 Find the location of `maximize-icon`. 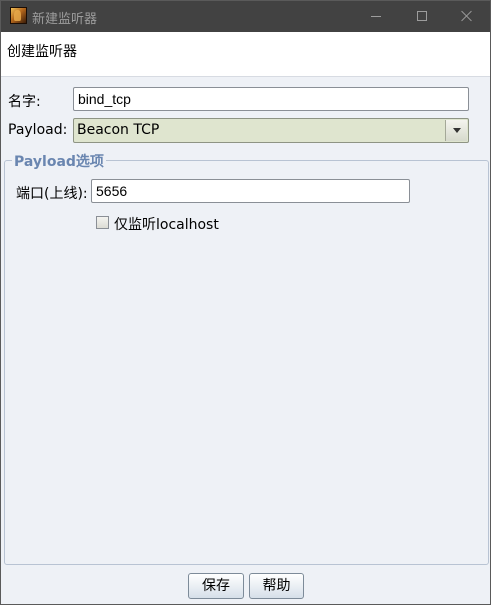

maximize-icon is located at coordinates (422, 16).